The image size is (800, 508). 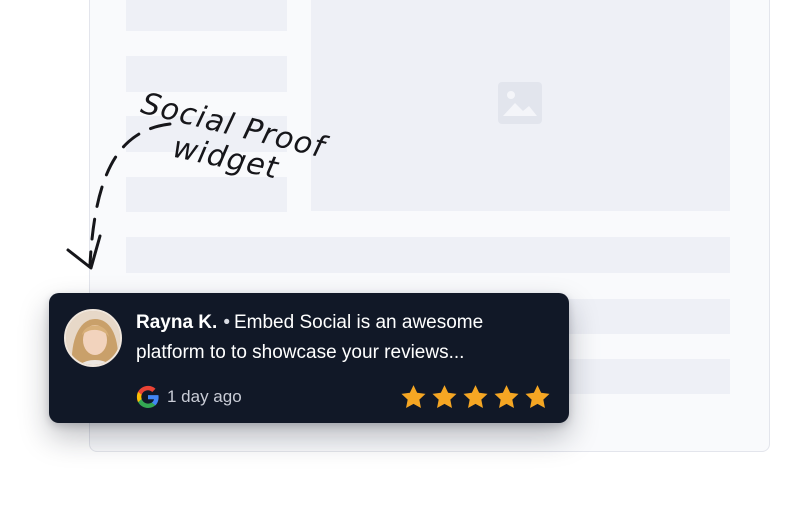 I want to click on star-rating, so click(x=475, y=397).